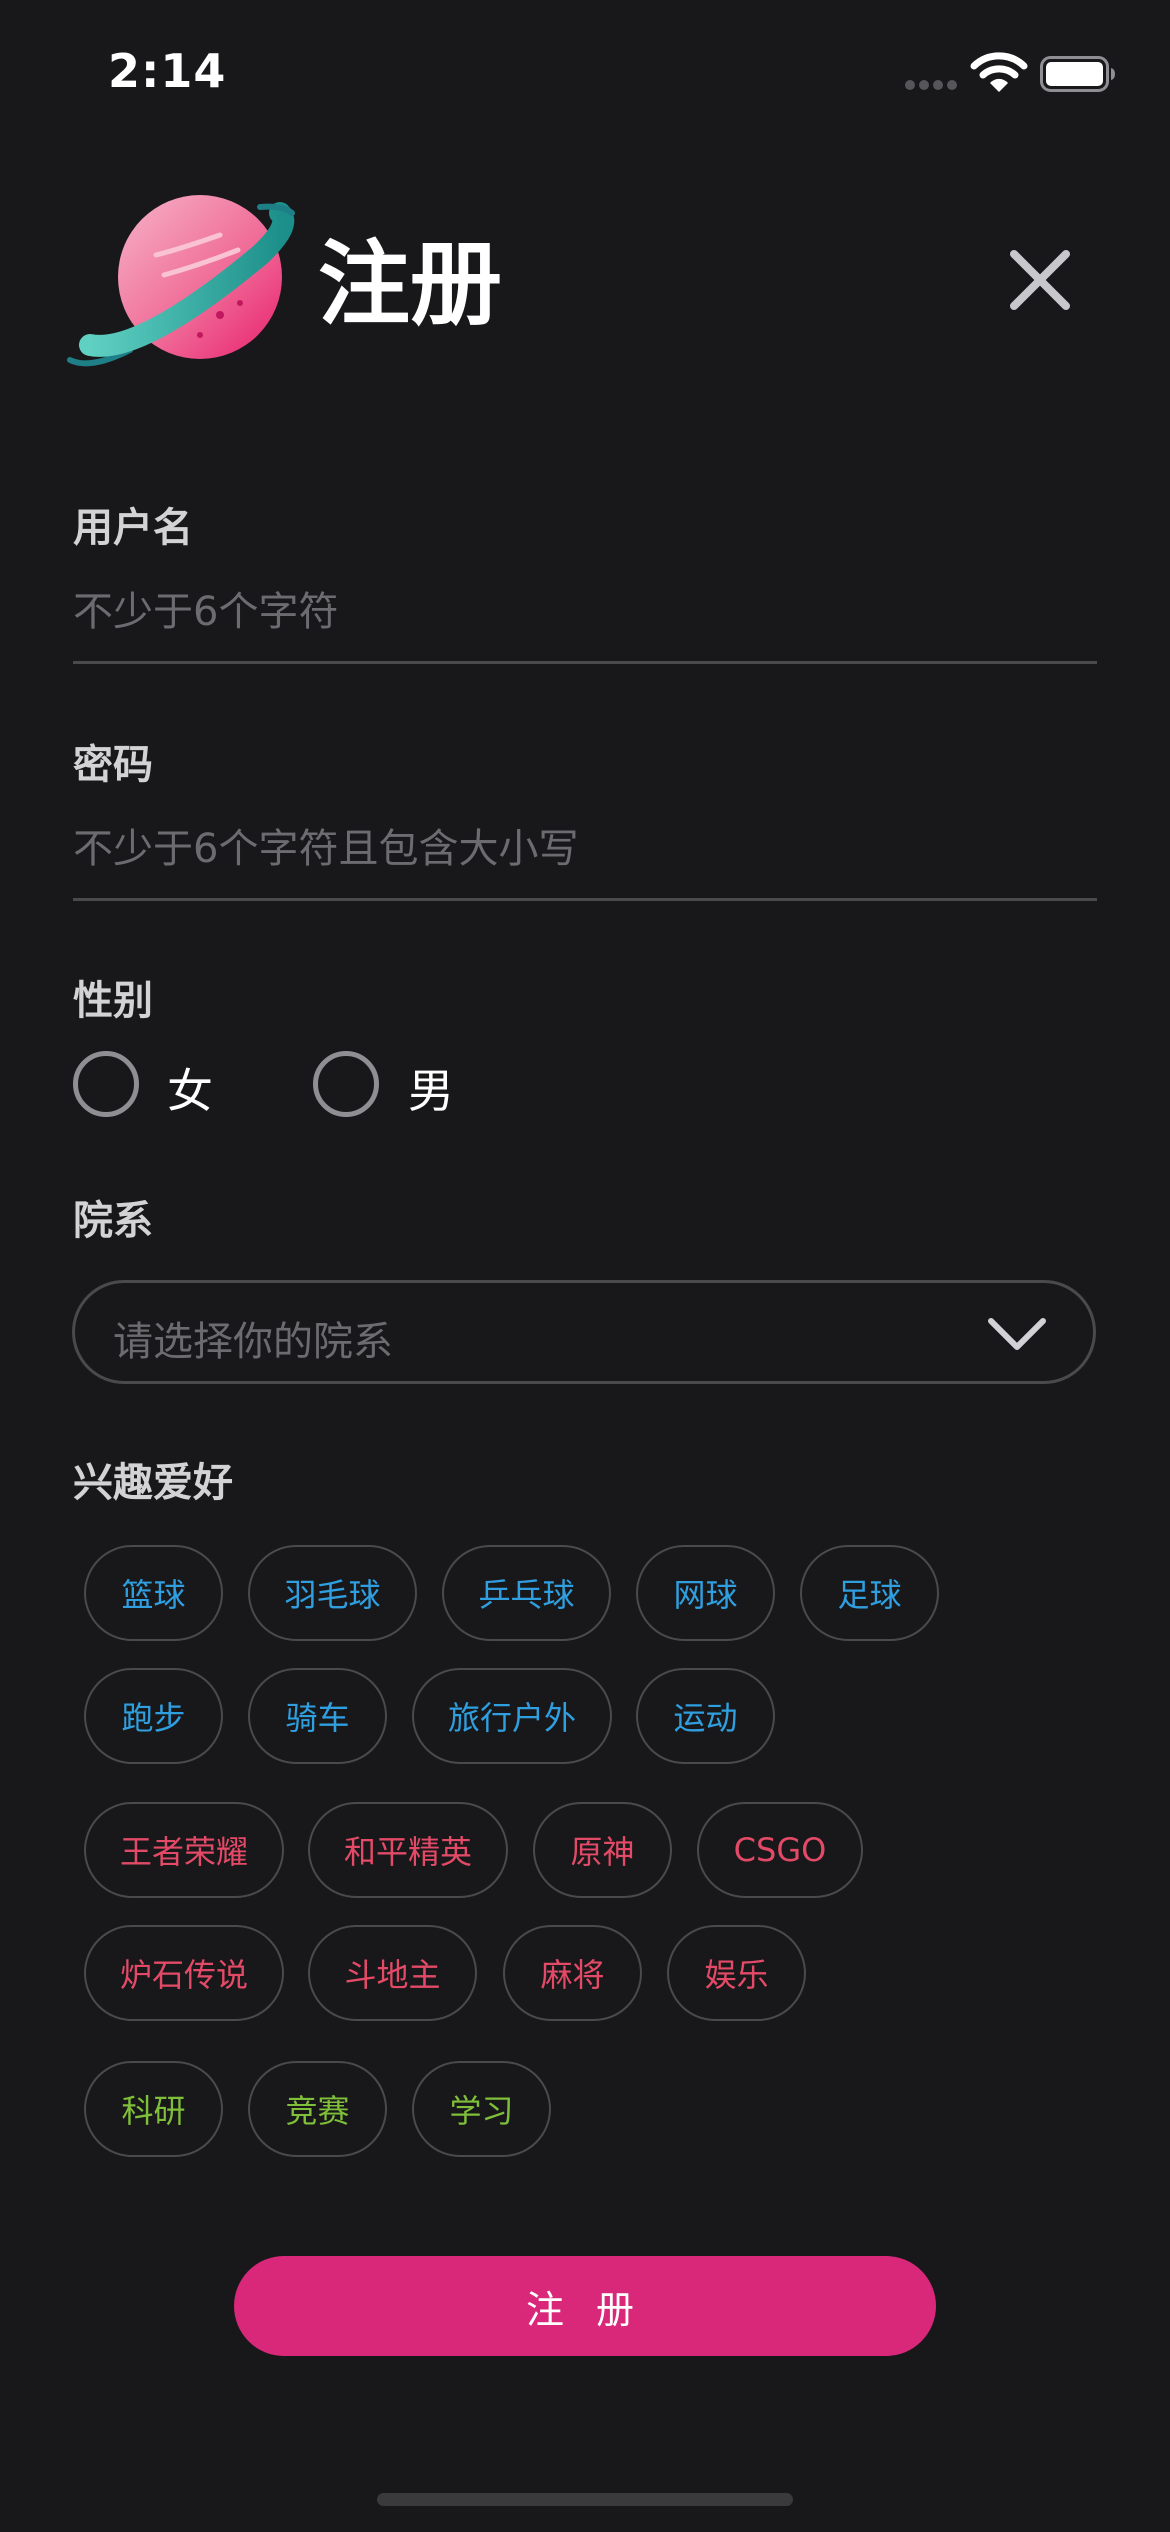 Image resolution: width=1170 pixels, height=2532 pixels. What do you see at coordinates (153, 1716) in the screenshot?
I see `tag-running: 跑步` at bounding box center [153, 1716].